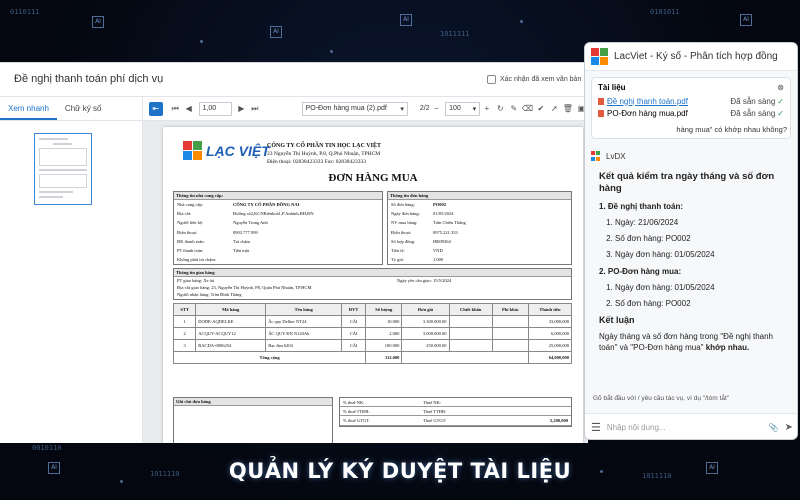 Image resolution: width=800 pixels, height=500 pixels. What do you see at coordinates (640, 271) in the screenshot?
I see `section2-title: 2. PO-Đơn hàng mua:` at bounding box center [640, 271].